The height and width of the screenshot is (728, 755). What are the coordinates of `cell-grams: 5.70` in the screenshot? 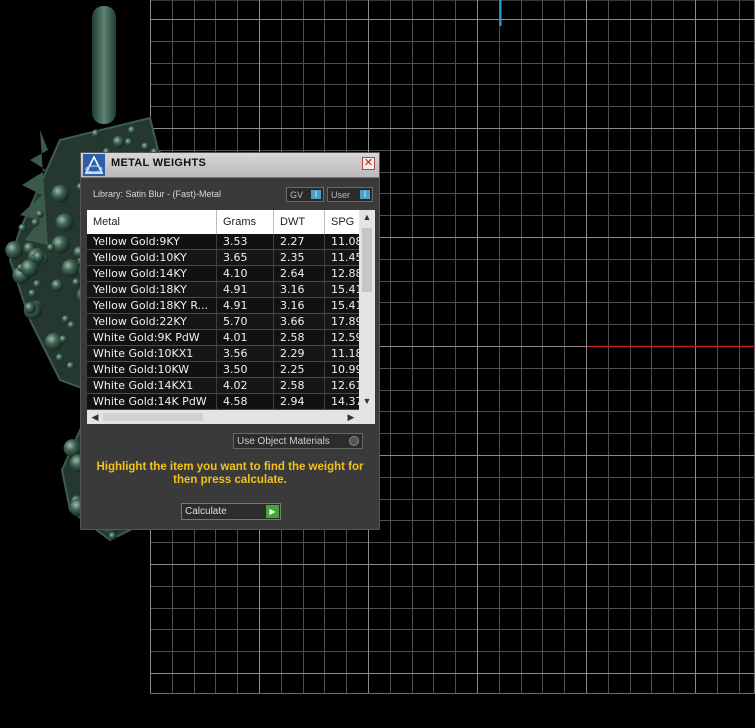 It's located at (245, 321).